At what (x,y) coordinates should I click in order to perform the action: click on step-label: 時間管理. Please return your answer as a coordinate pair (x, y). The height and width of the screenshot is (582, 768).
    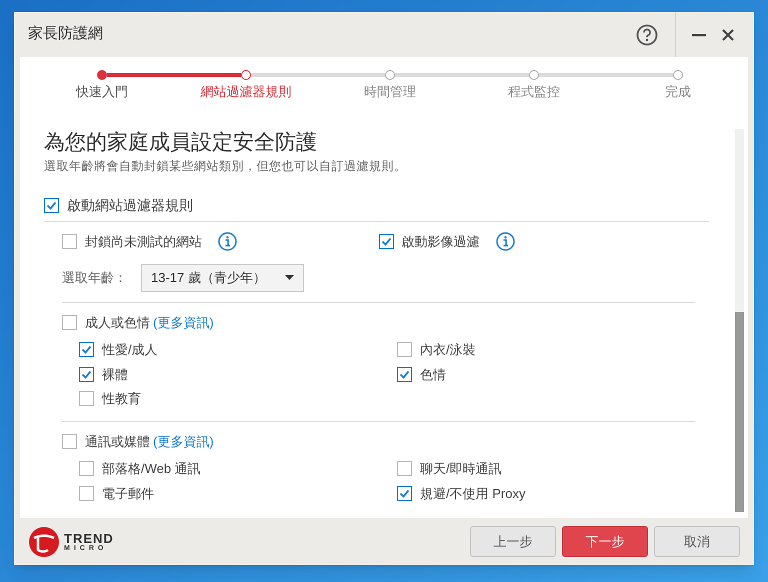
    Looking at the image, I should click on (390, 92).